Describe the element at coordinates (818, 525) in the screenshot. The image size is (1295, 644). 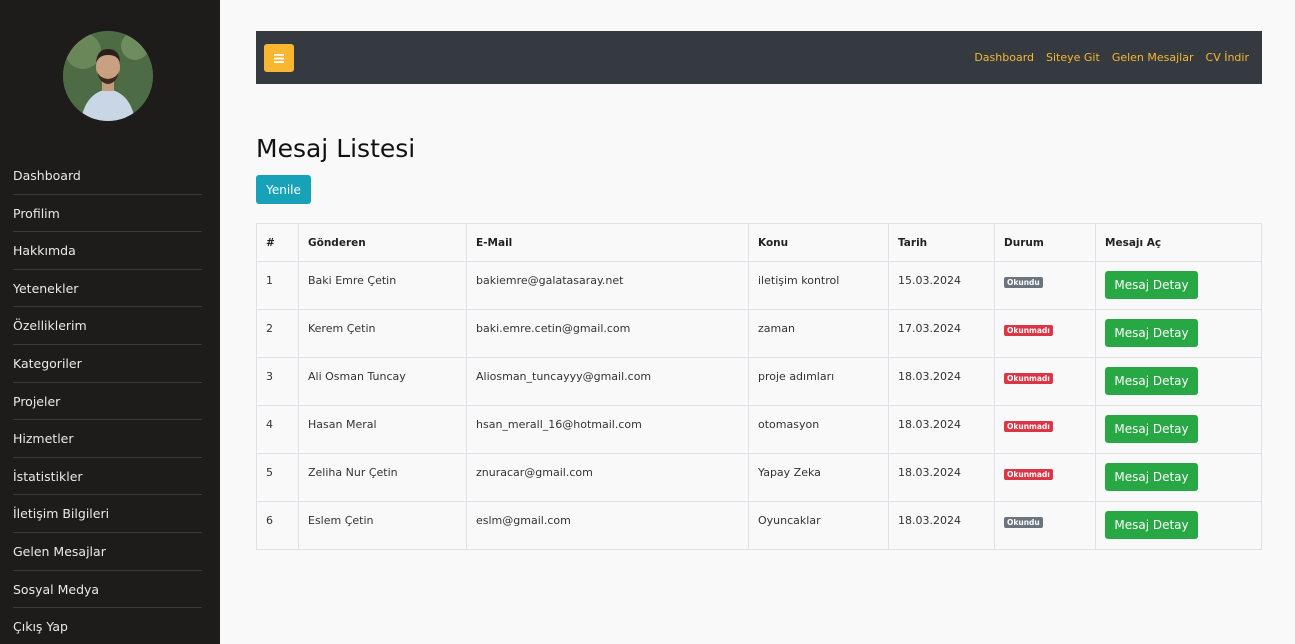
I see `cell-subject: Oyuncaklar` at that location.